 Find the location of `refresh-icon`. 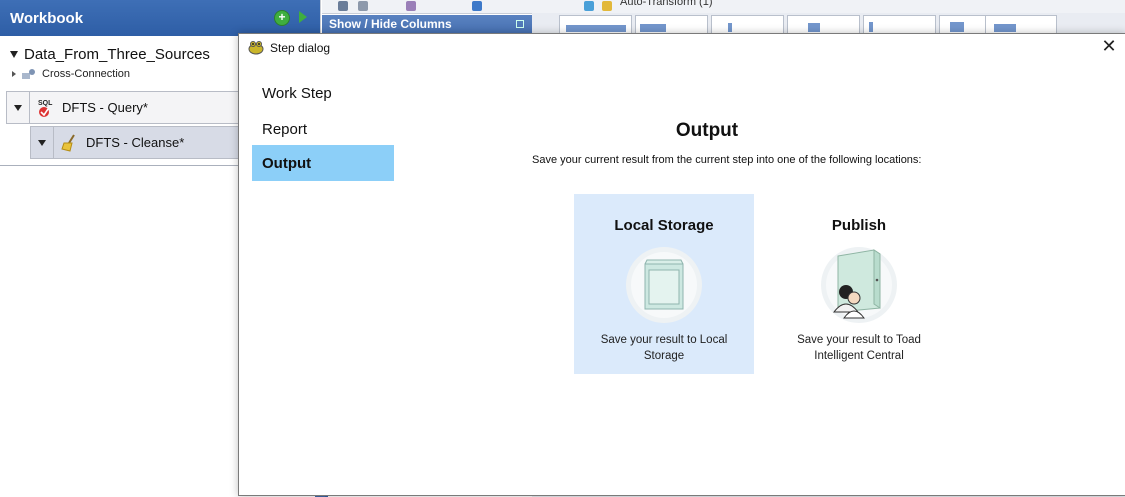

refresh-icon is located at coordinates (477, 6).